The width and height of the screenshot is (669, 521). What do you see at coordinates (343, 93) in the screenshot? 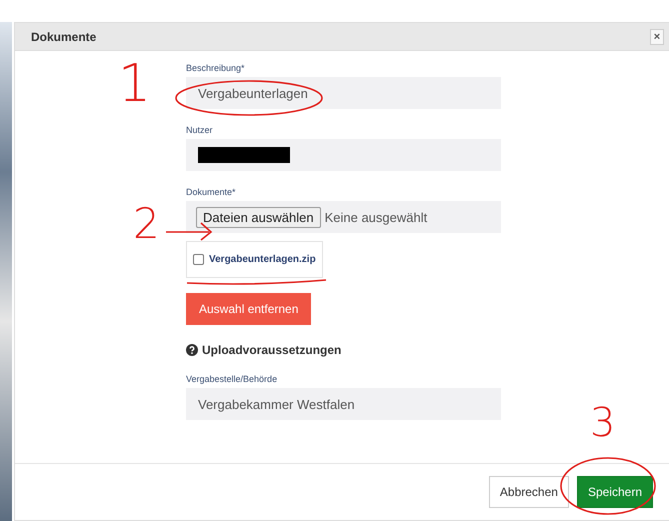
I see `input-field: Vergabeunterlagen` at bounding box center [343, 93].